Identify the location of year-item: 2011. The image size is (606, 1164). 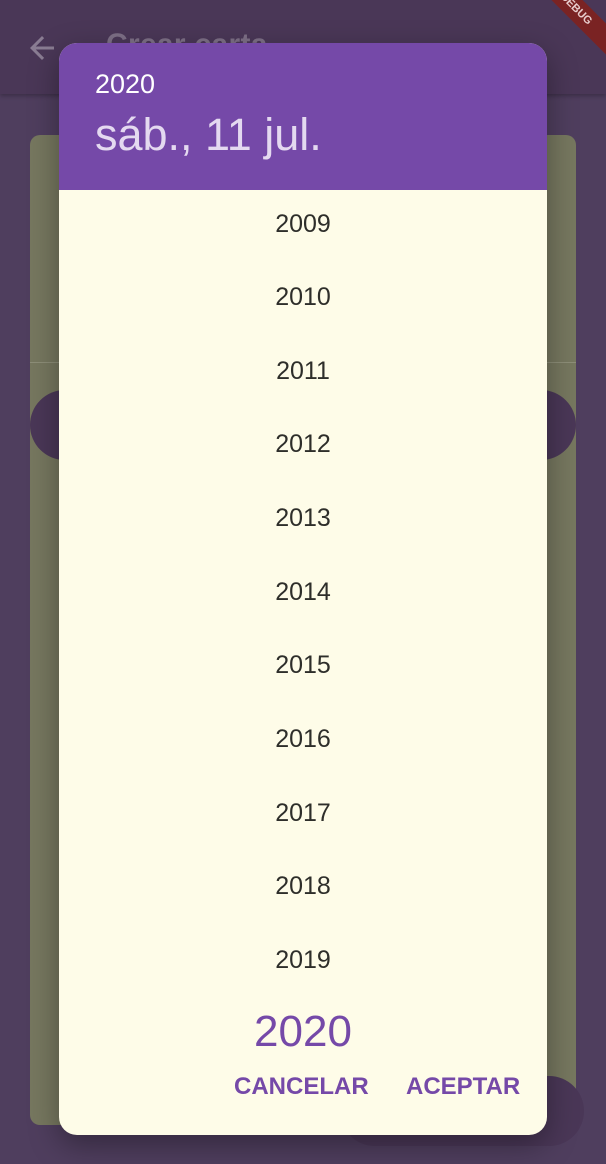
(303, 371).